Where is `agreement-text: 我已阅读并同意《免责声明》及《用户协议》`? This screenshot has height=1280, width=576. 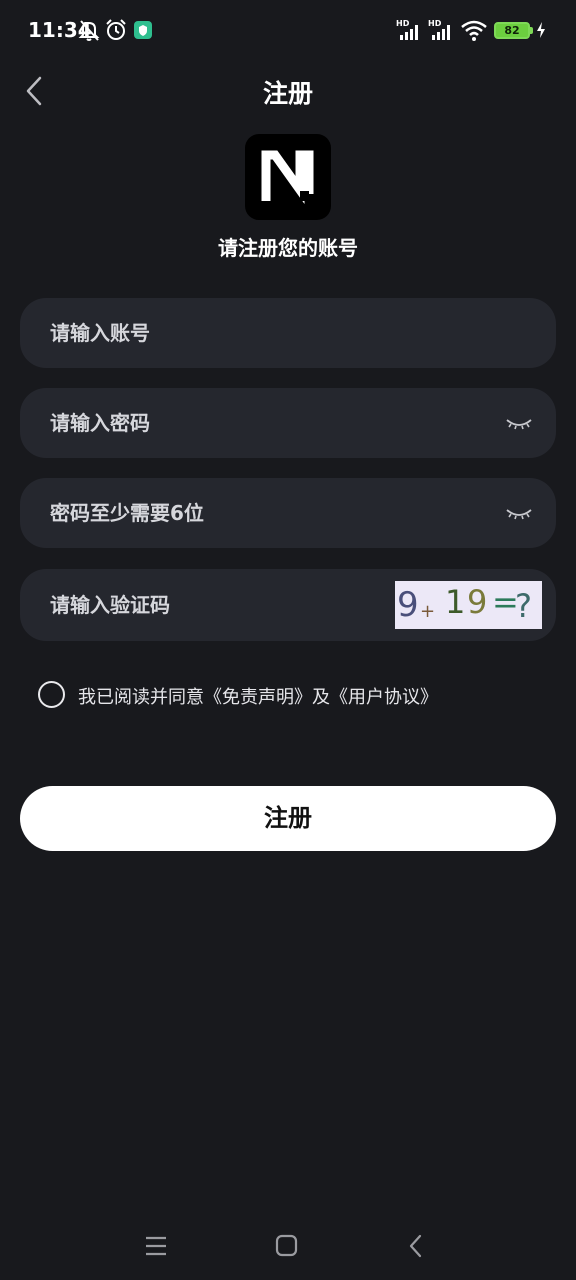 agreement-text: 我已阅读并同意《免责声明》及《用户协议》 is located at coordinates (258, 696).